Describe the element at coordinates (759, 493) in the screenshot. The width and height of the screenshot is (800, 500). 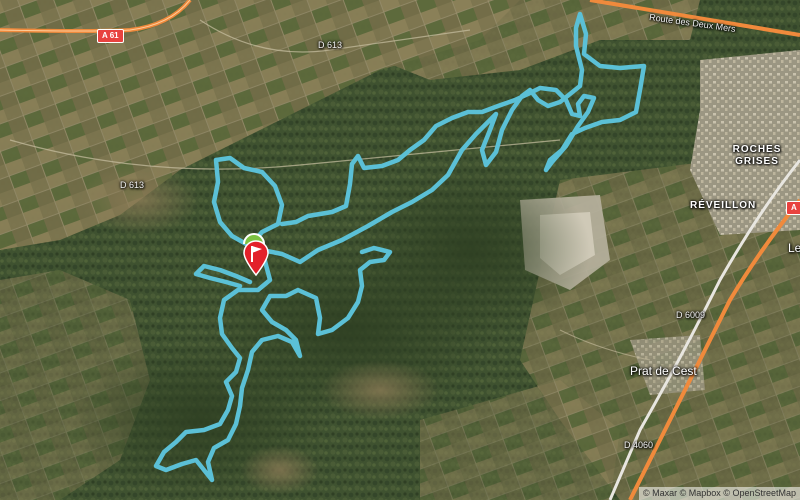
I see `attribution-osm: © OpenStreetMap` at that location.